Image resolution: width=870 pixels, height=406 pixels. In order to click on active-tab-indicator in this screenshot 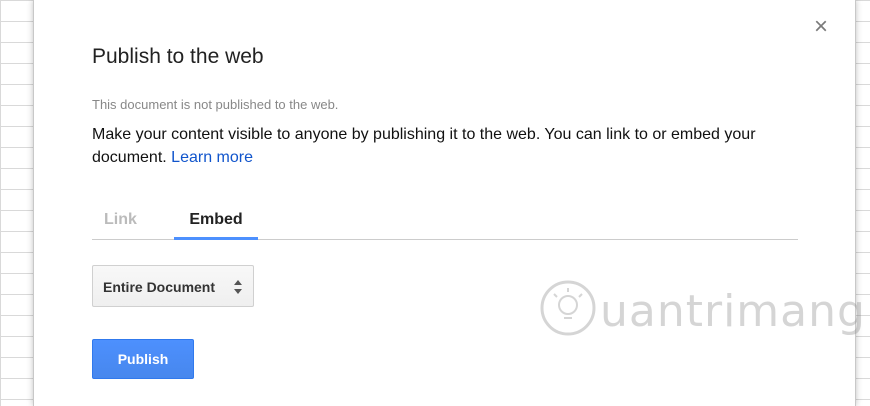, I will do `click(216, 238)`.